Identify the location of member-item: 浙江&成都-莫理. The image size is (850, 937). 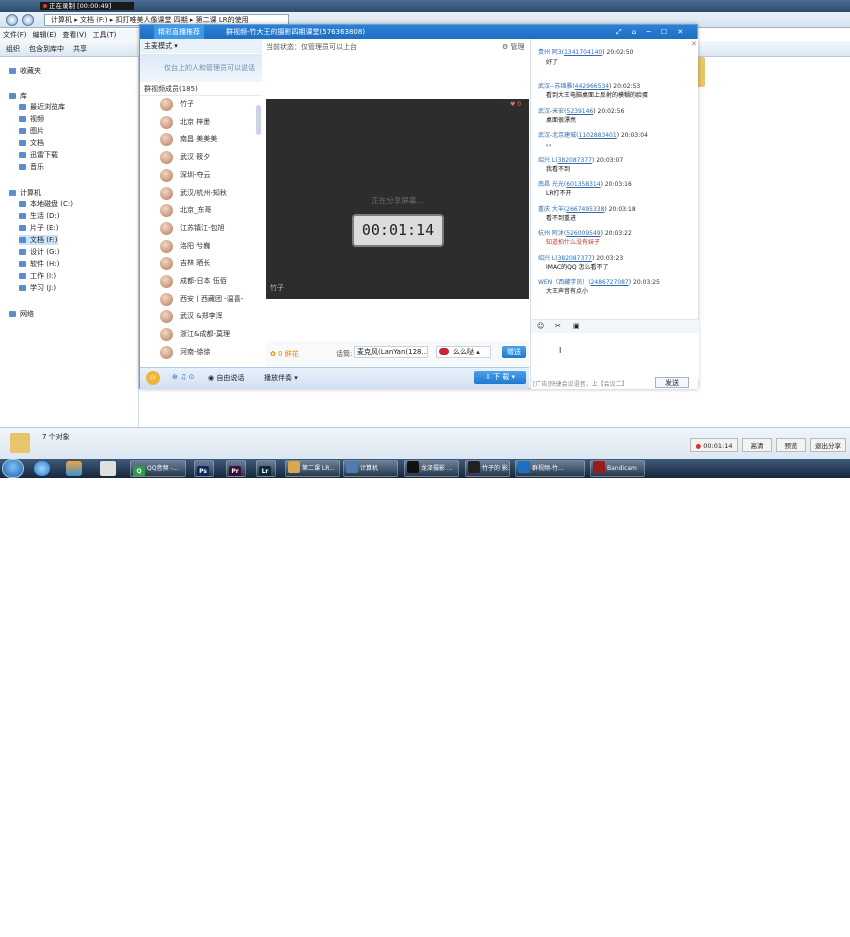
(208, 334).